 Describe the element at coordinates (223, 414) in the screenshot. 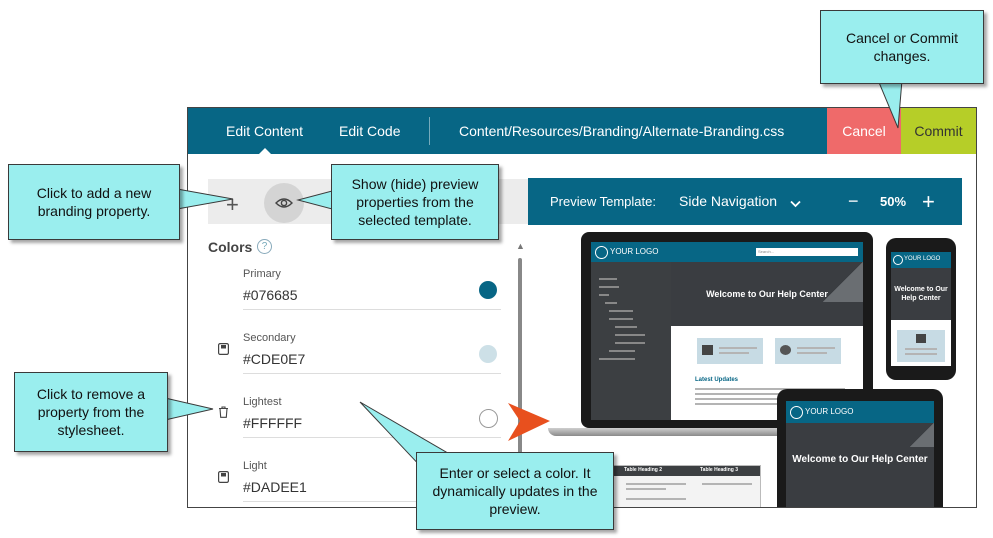

I see `trash-icon` at that location.